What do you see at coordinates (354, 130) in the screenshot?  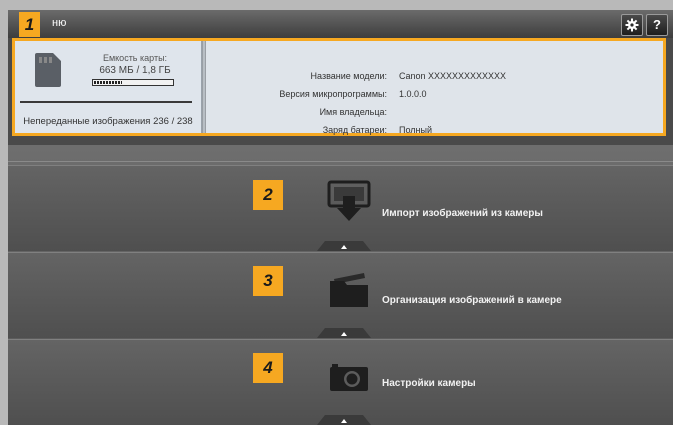 I see `battery-label: Заряд батареи:` at bounding box center [354, 130].